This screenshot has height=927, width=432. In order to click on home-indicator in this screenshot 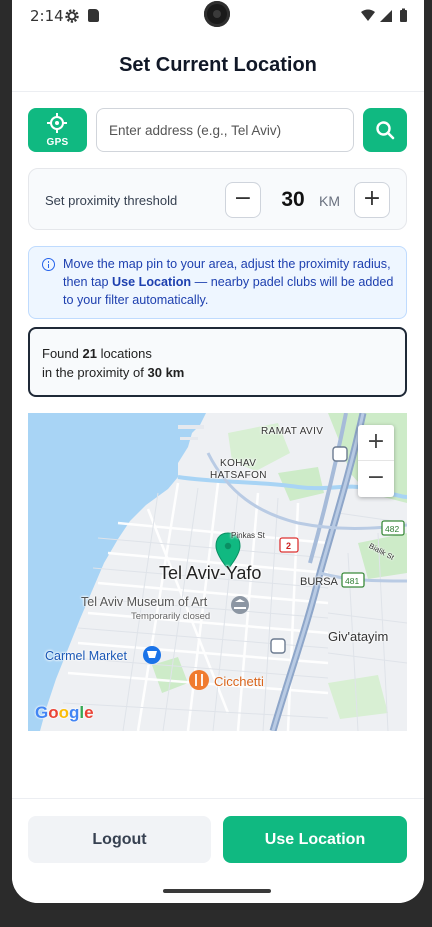, I will do `click(217, 891)`.